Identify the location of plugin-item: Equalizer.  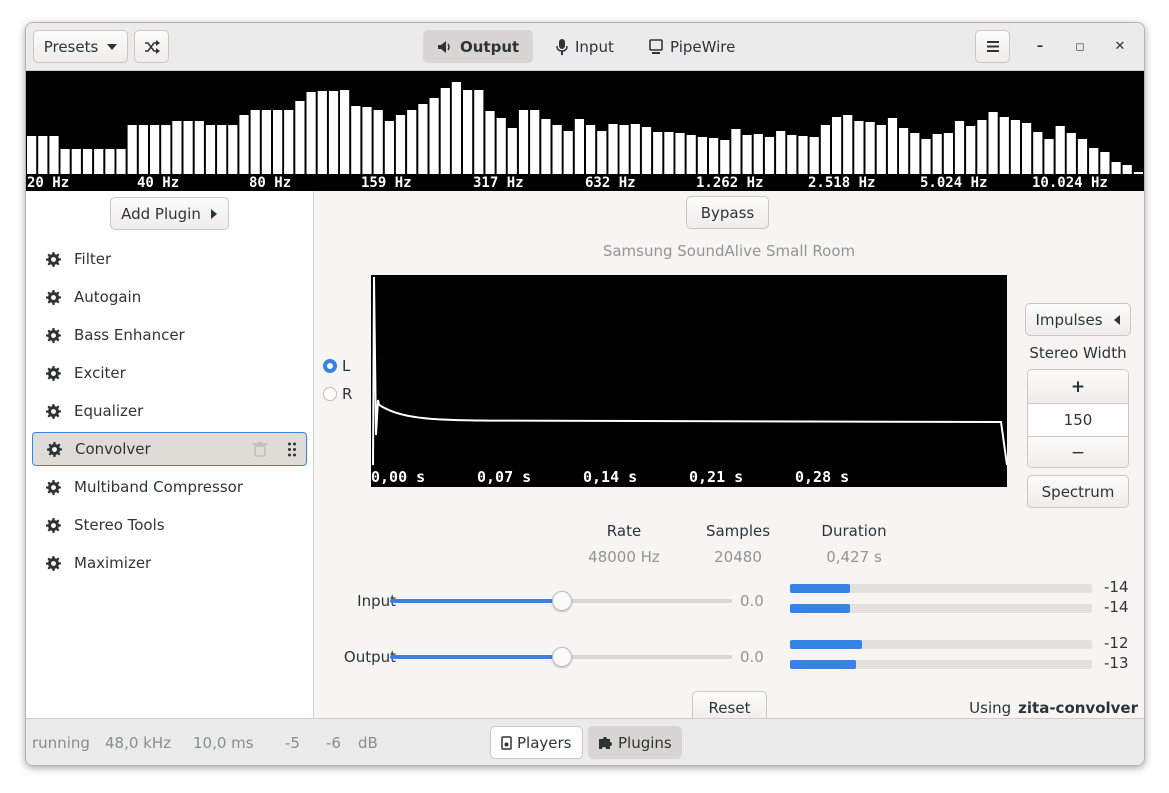
(169, 411).